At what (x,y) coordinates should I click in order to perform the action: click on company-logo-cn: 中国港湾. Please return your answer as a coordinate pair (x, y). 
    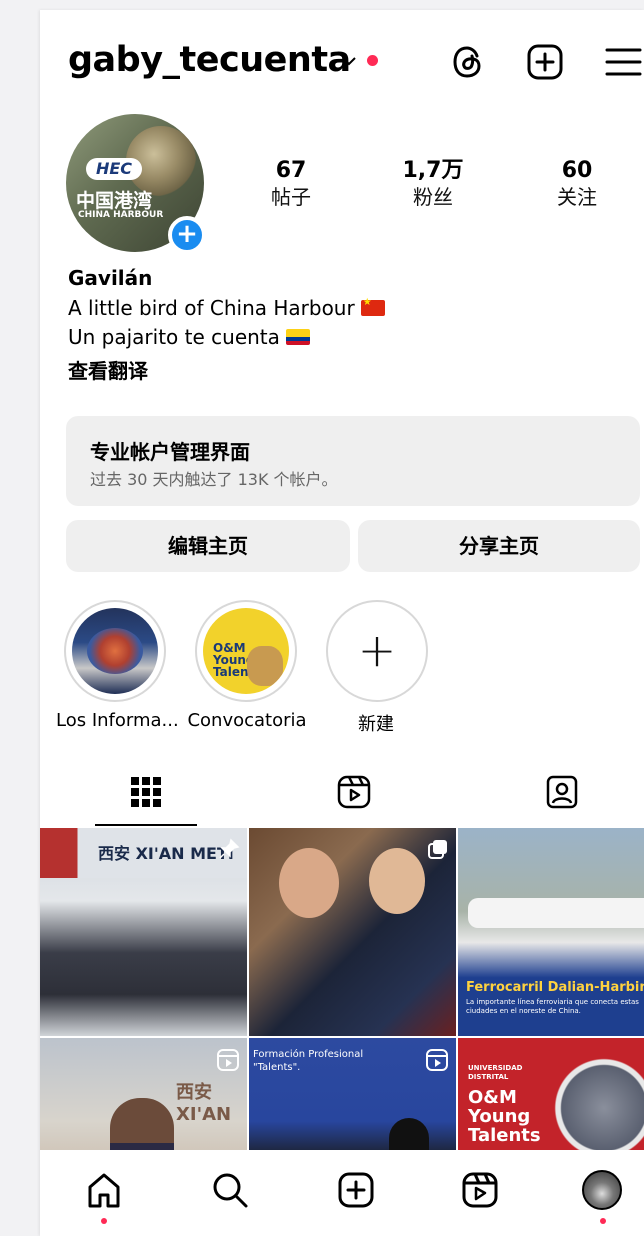
    Looking at the image, I should click on (114, 201).